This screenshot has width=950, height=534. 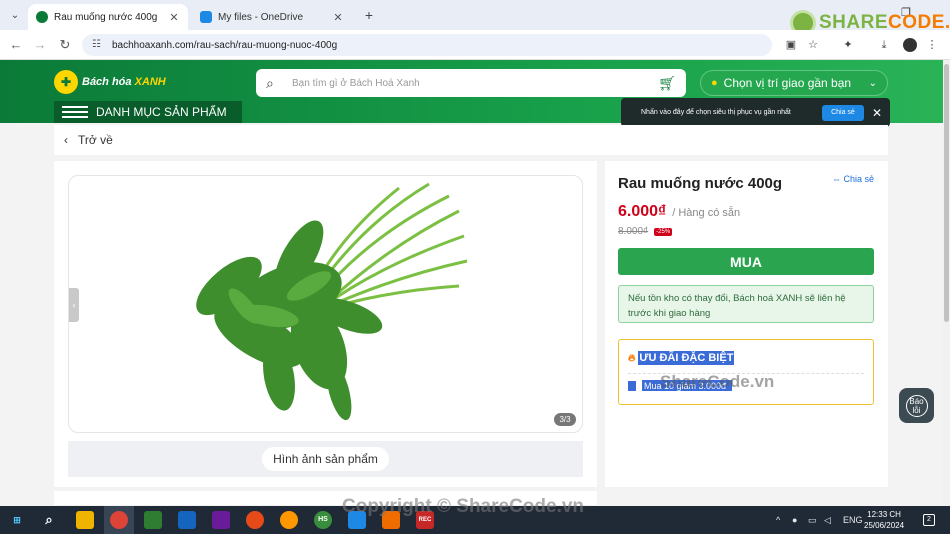 I want to click on windows-start-icon: ⊞, so click(x=17, y=520).